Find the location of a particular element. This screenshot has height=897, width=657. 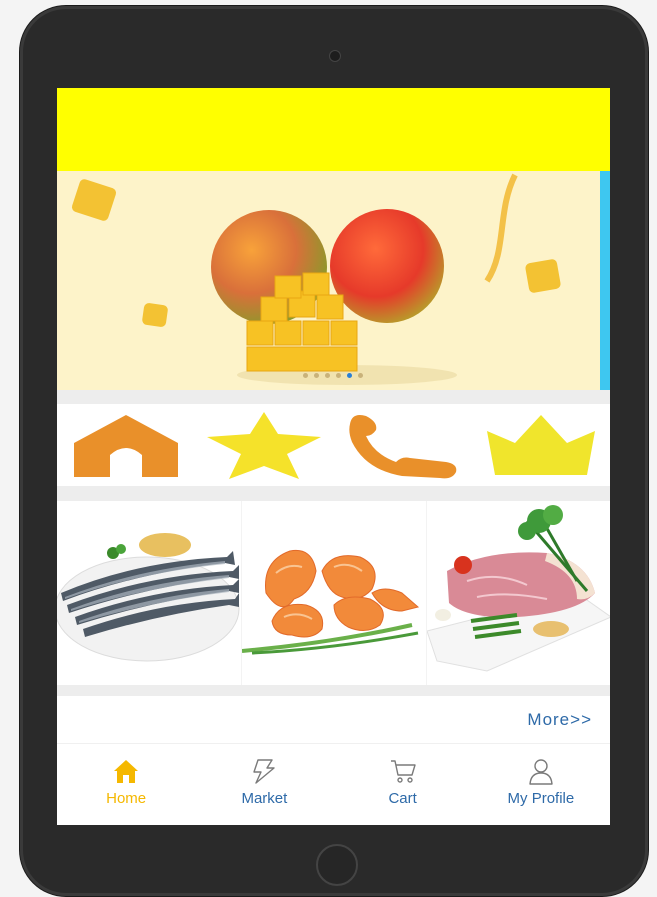

tab-label: Market is located at coordinates (264, 798).